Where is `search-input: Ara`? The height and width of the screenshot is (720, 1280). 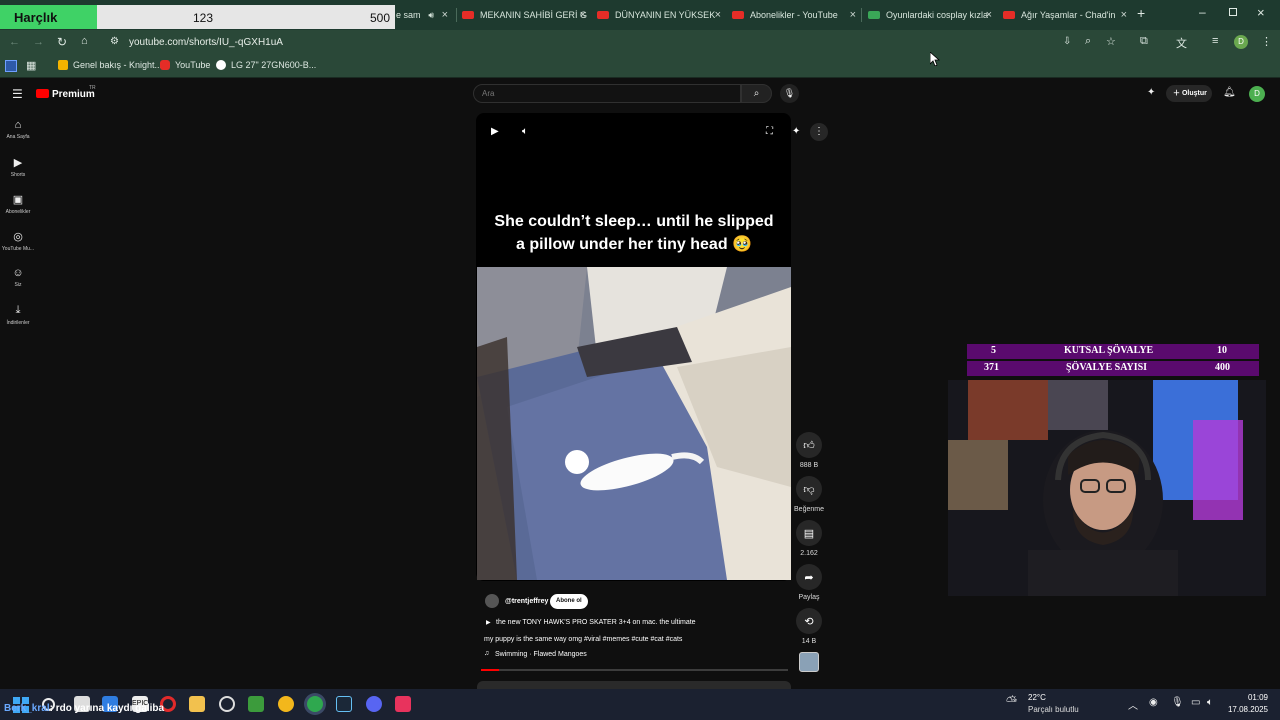 search-input: Ara is located at coordinates (607, 93).